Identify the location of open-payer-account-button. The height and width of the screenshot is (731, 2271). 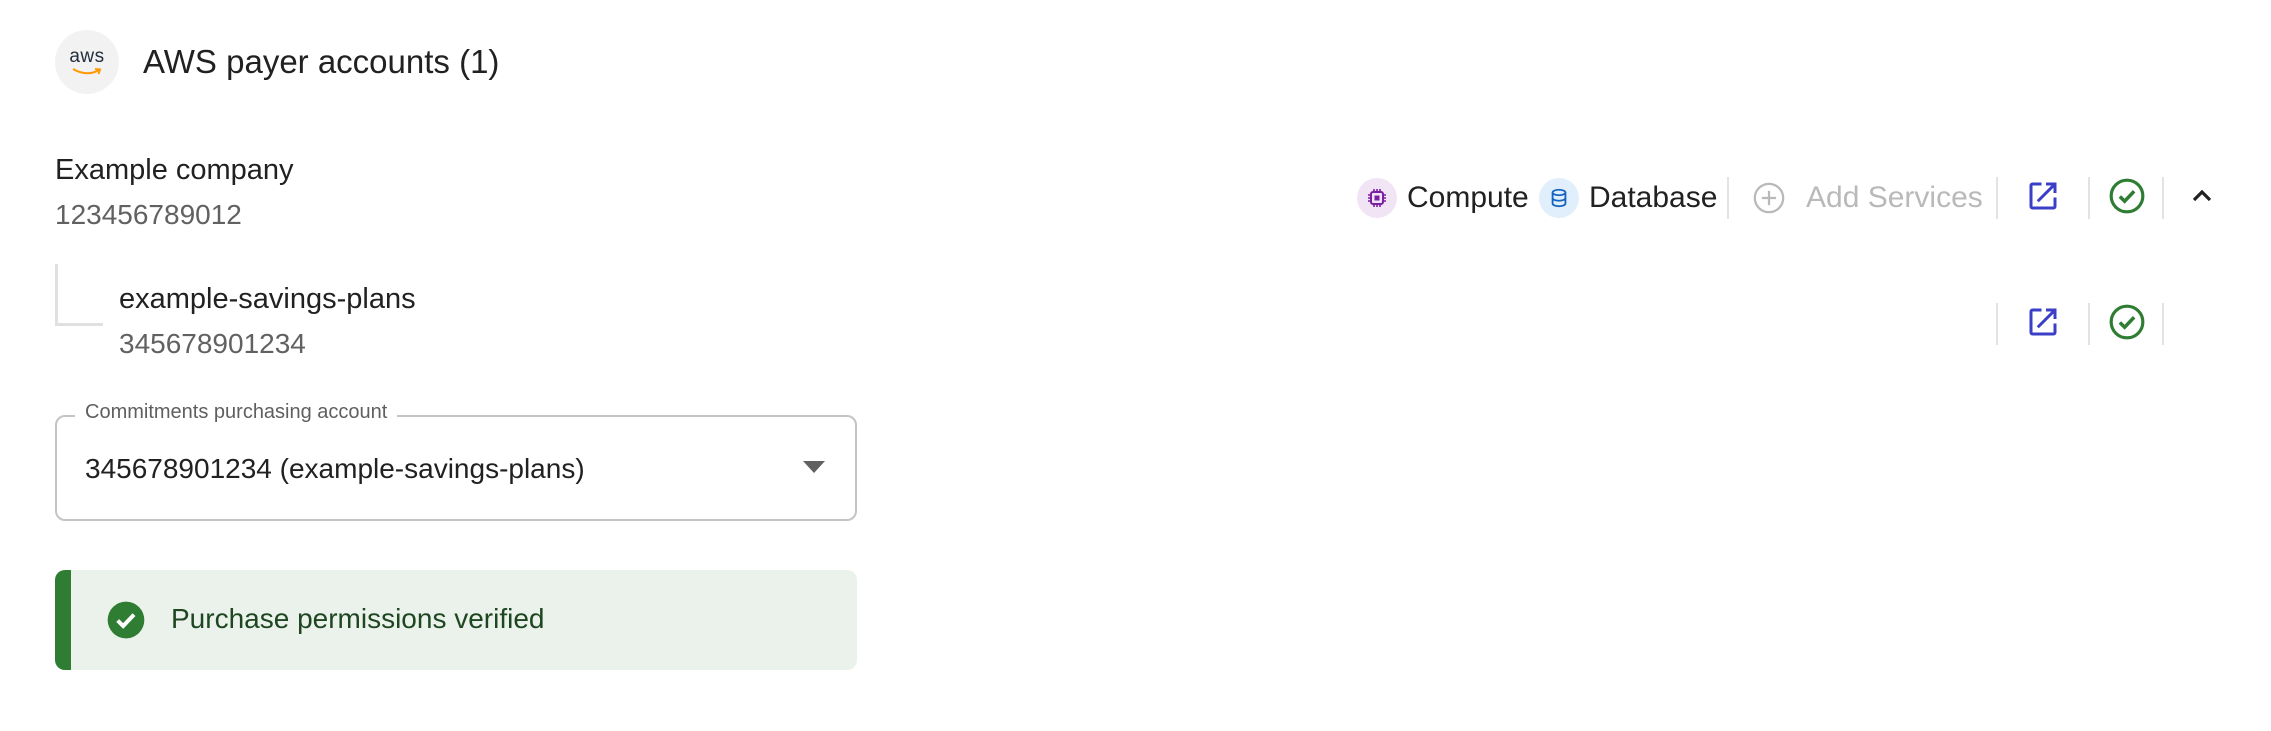
(2043, 196).